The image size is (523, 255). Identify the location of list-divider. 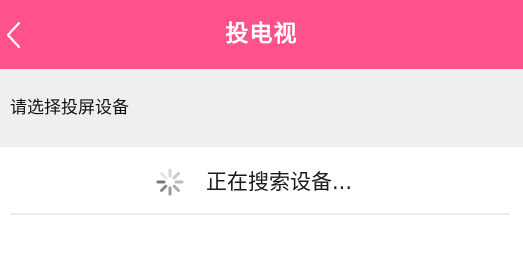
(261, 214).